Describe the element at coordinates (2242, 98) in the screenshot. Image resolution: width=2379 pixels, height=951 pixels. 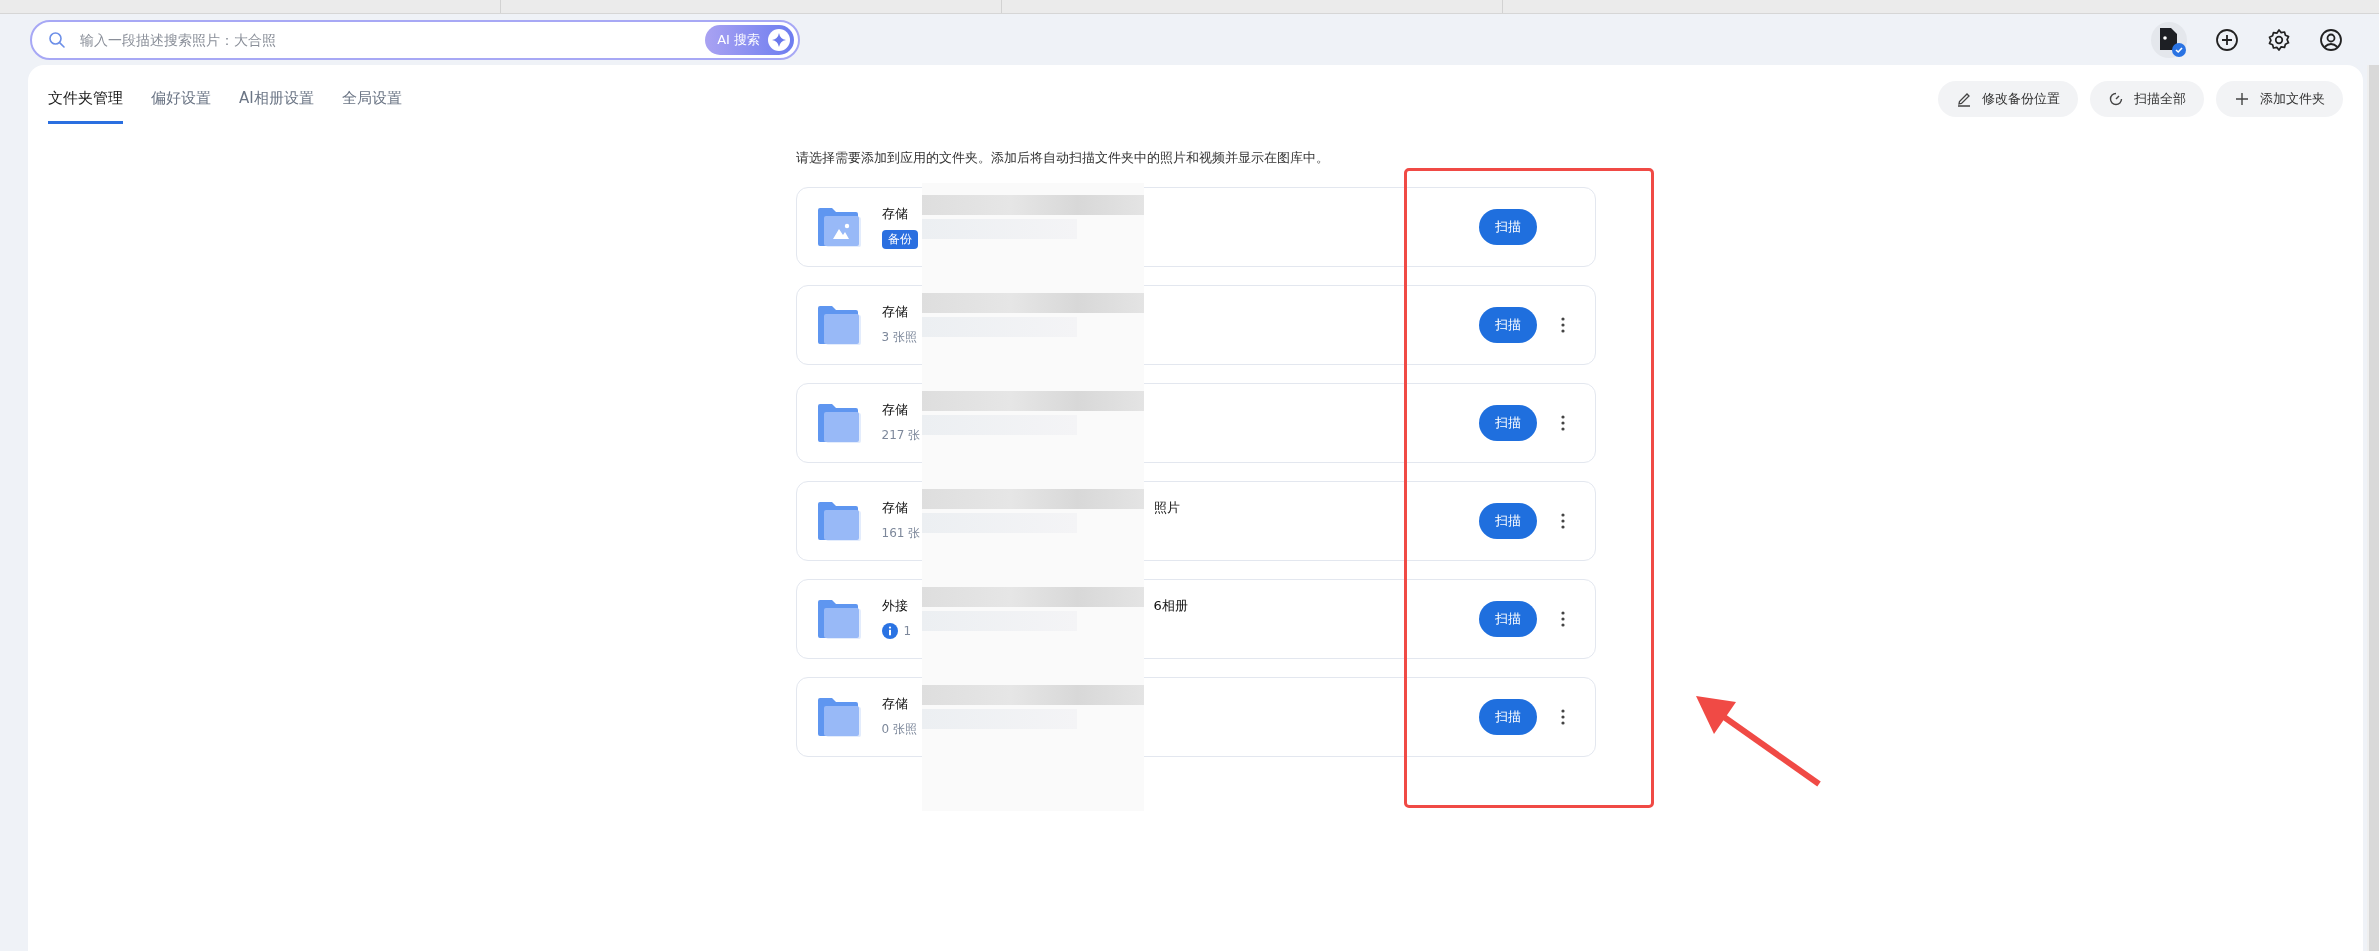
I see `plus-icon` at that location.